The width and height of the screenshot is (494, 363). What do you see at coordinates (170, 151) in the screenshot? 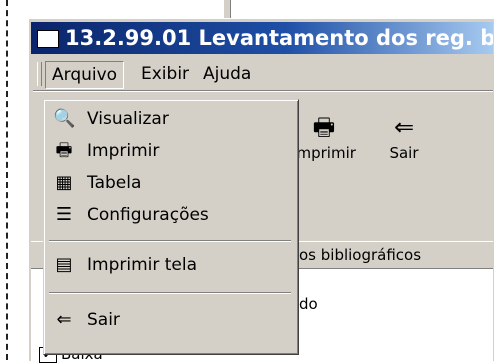
I see `menu-item-imprimir: 🖶 Imprimir` at bounding box center [170, 151].